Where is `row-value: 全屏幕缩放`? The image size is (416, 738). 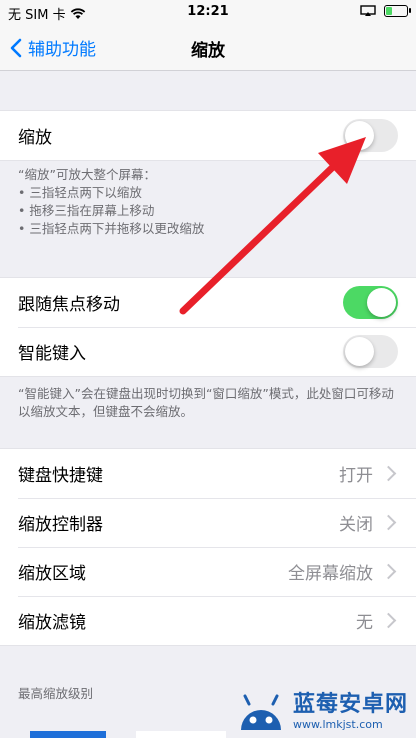
row-value: 全屏幕缩放 is located at coordinates (330, 574).